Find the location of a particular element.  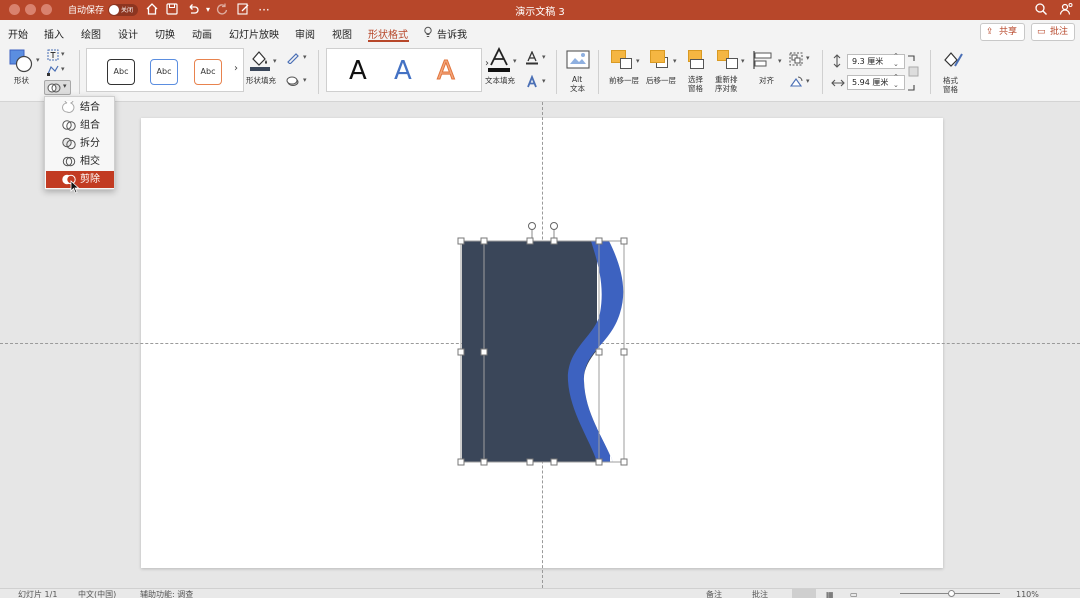

format-pane-label-1: 格式 is located at coordinates (950, 80).